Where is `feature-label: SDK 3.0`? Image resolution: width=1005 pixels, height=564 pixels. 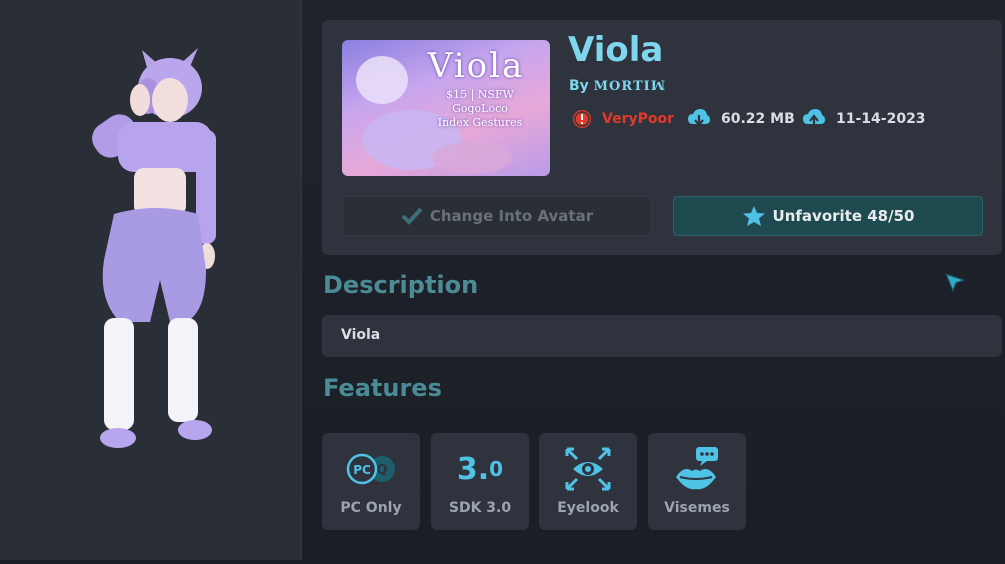
feature-label: SDK 3.0 is located at coordinates (480, 508).